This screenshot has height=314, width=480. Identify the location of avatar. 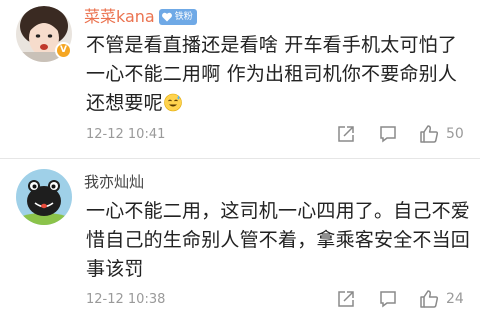
(44, 197).